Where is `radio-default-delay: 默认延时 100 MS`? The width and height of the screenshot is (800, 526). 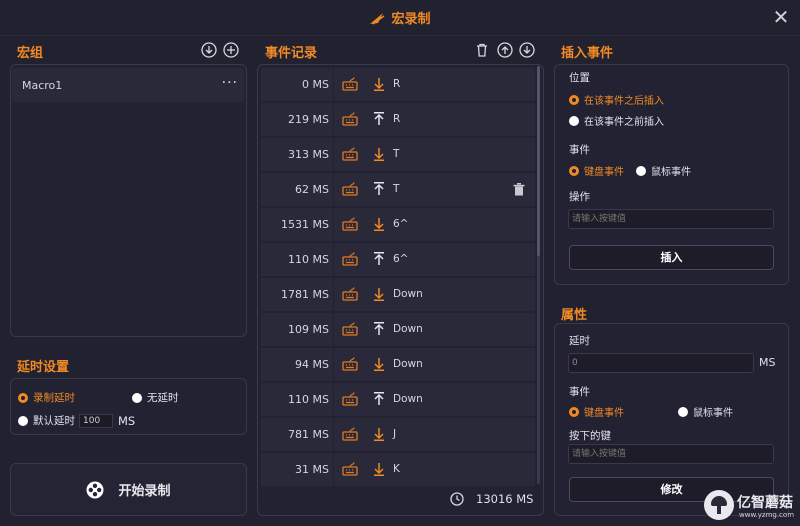 radio-default-delay: 默认延时 100 MS is located at coordinates (76, 420).